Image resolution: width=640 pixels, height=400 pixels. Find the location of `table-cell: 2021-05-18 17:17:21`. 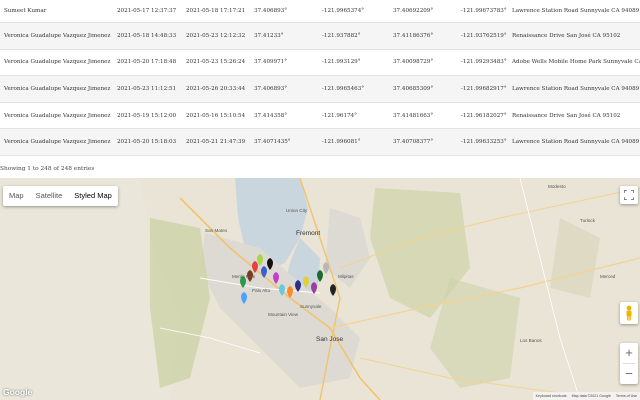

table-cell: 2021-05-18 17:17:21 is located at coordinates (216, 11).